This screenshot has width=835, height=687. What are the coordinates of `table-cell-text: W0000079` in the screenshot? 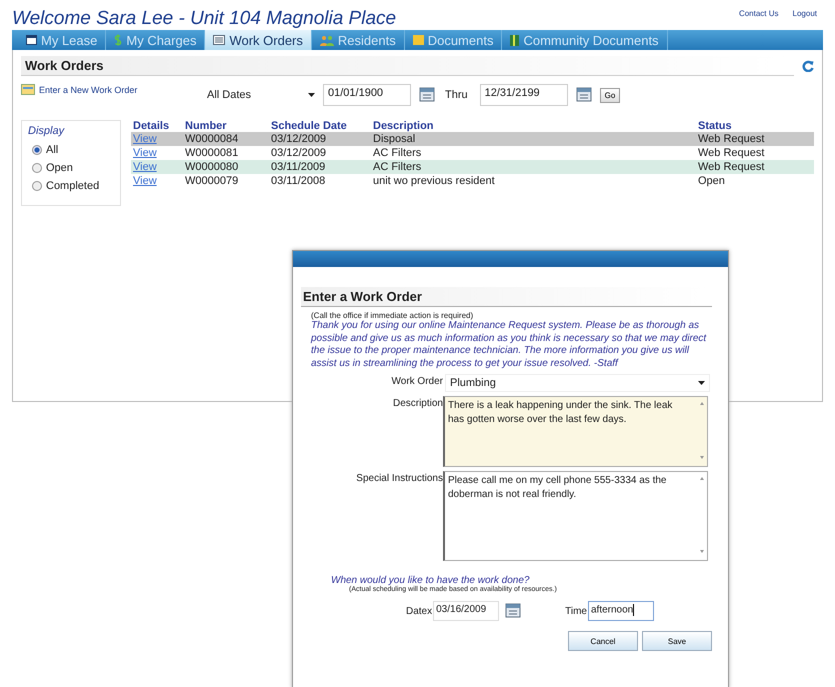 It's located at (212, 181).